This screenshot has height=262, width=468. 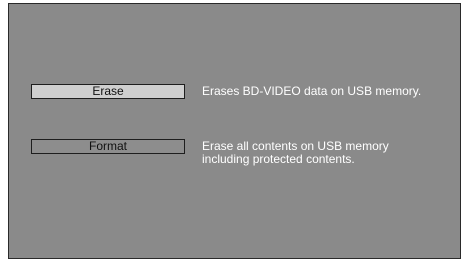 I want to click on erase-description-line: Erases BD-VIDEO data on USB memory., so click(x=312, y=91).